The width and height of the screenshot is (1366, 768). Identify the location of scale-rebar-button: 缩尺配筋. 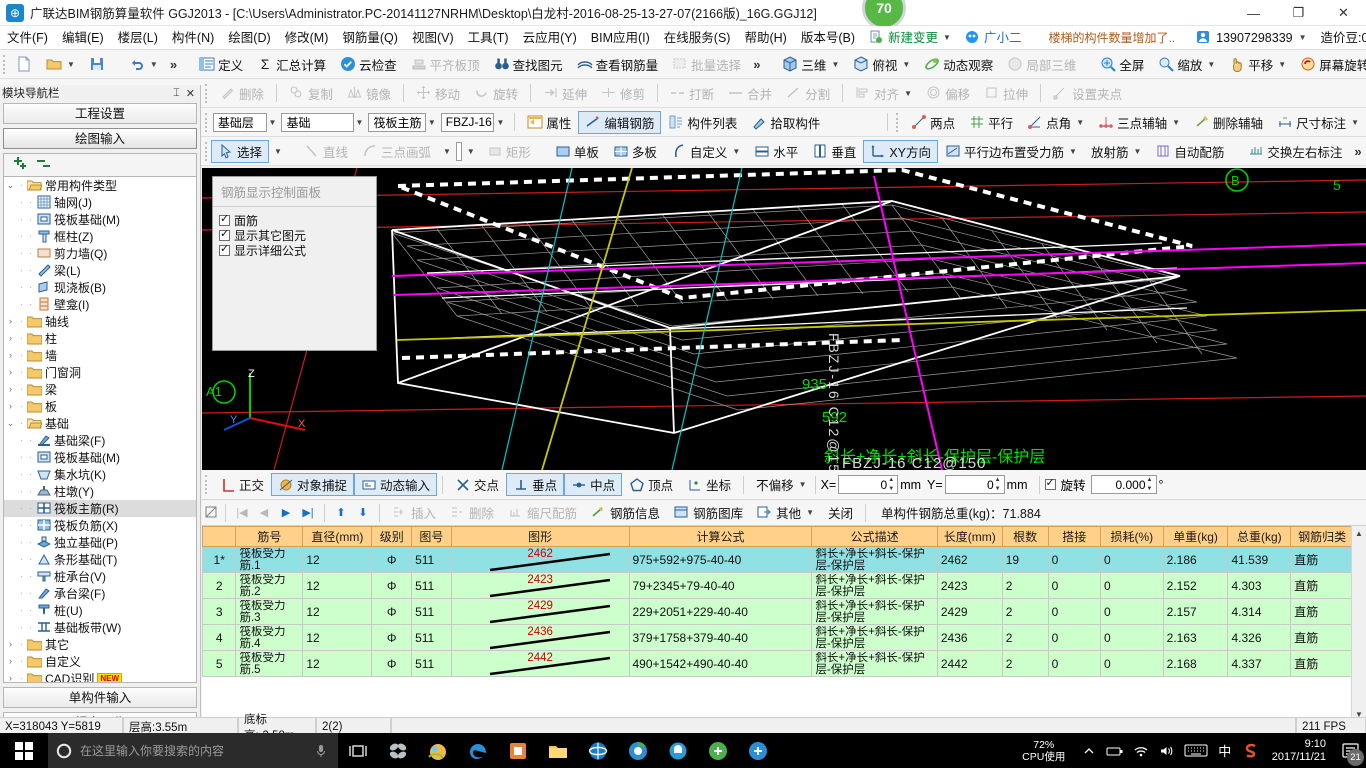
(542, 512).